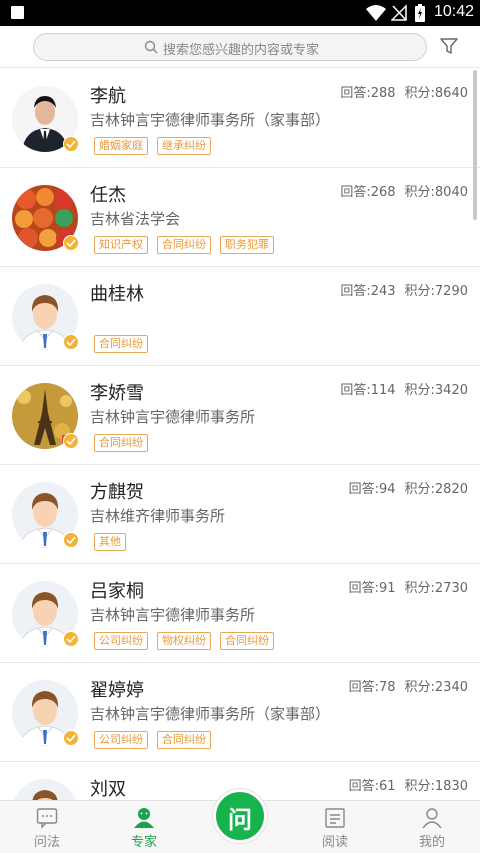  Describe the element at coordinates (117, 492) in the screenshot. I see `expert-name: 方麒贺` at that location.